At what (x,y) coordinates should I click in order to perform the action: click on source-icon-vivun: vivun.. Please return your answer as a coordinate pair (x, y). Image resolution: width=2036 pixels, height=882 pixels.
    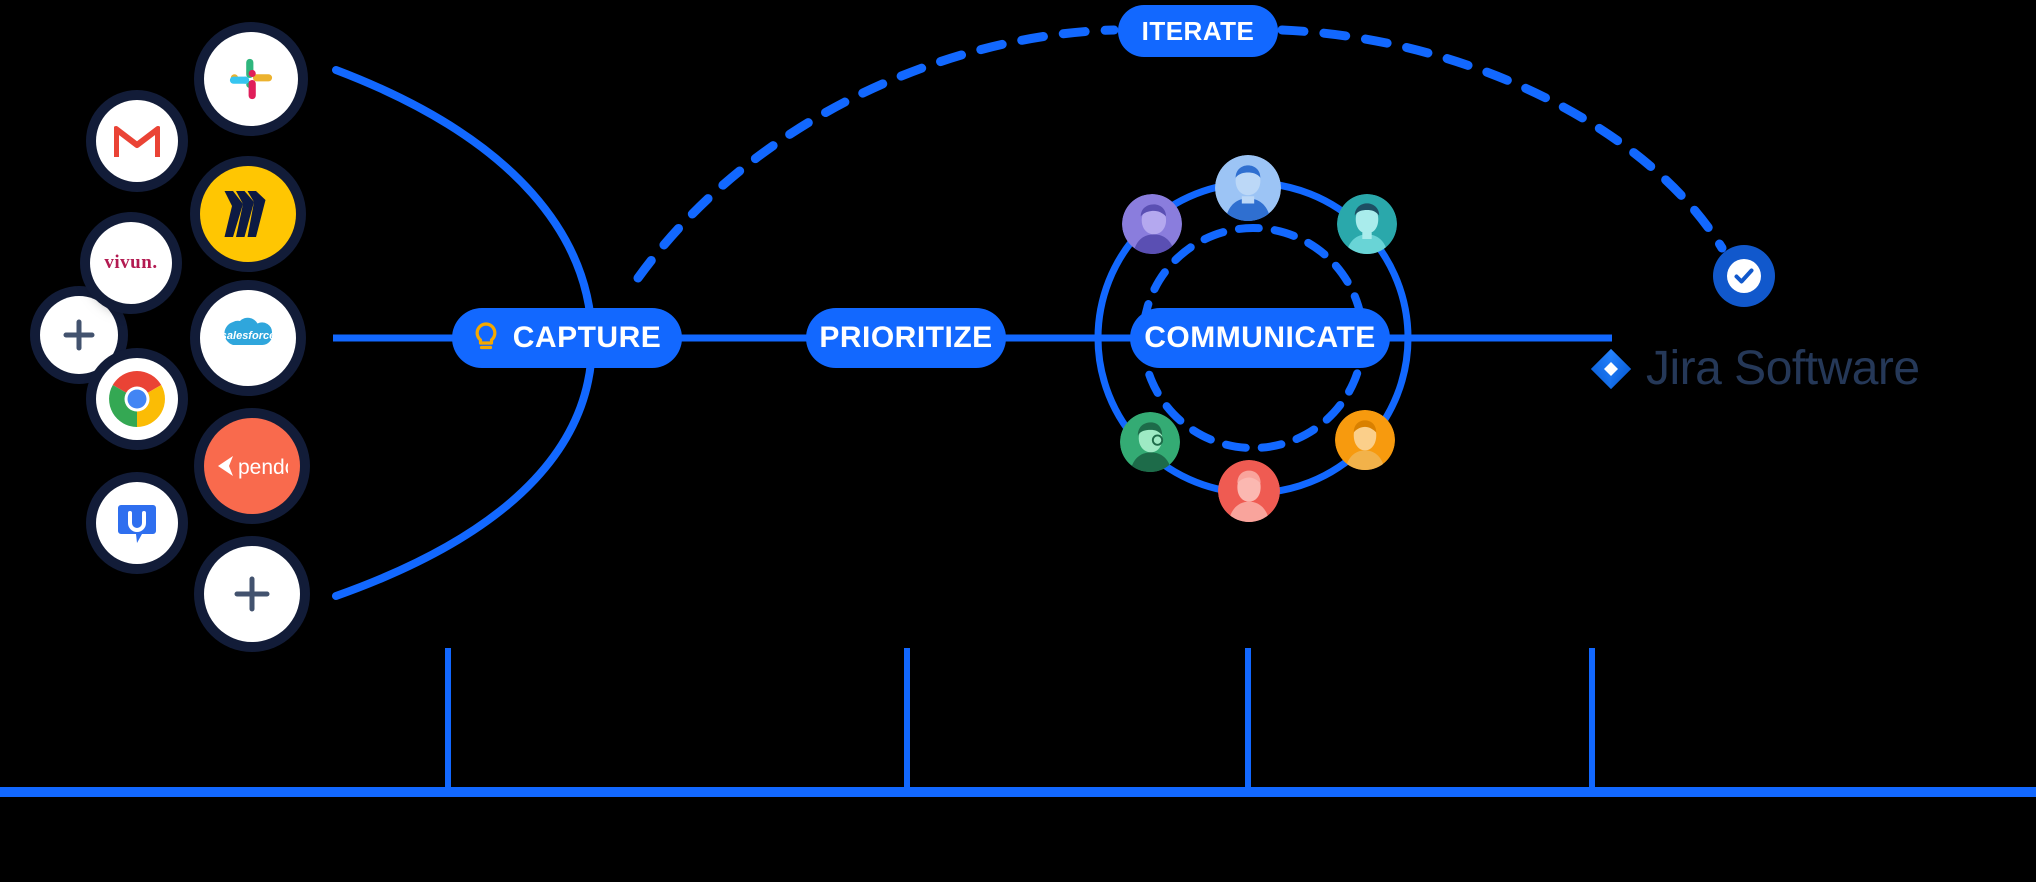
    Looking at the image, I should click on (131, 263).